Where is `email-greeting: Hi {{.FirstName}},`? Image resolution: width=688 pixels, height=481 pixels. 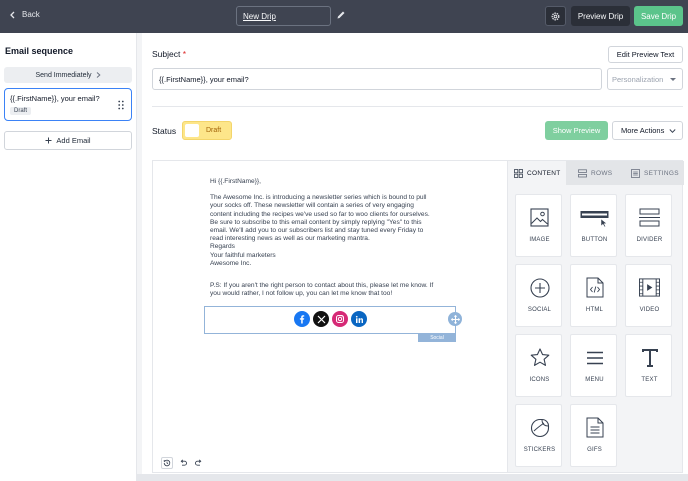 email-greeting: Hi {{.FirstName}}, is located at coordinates (235, 181).